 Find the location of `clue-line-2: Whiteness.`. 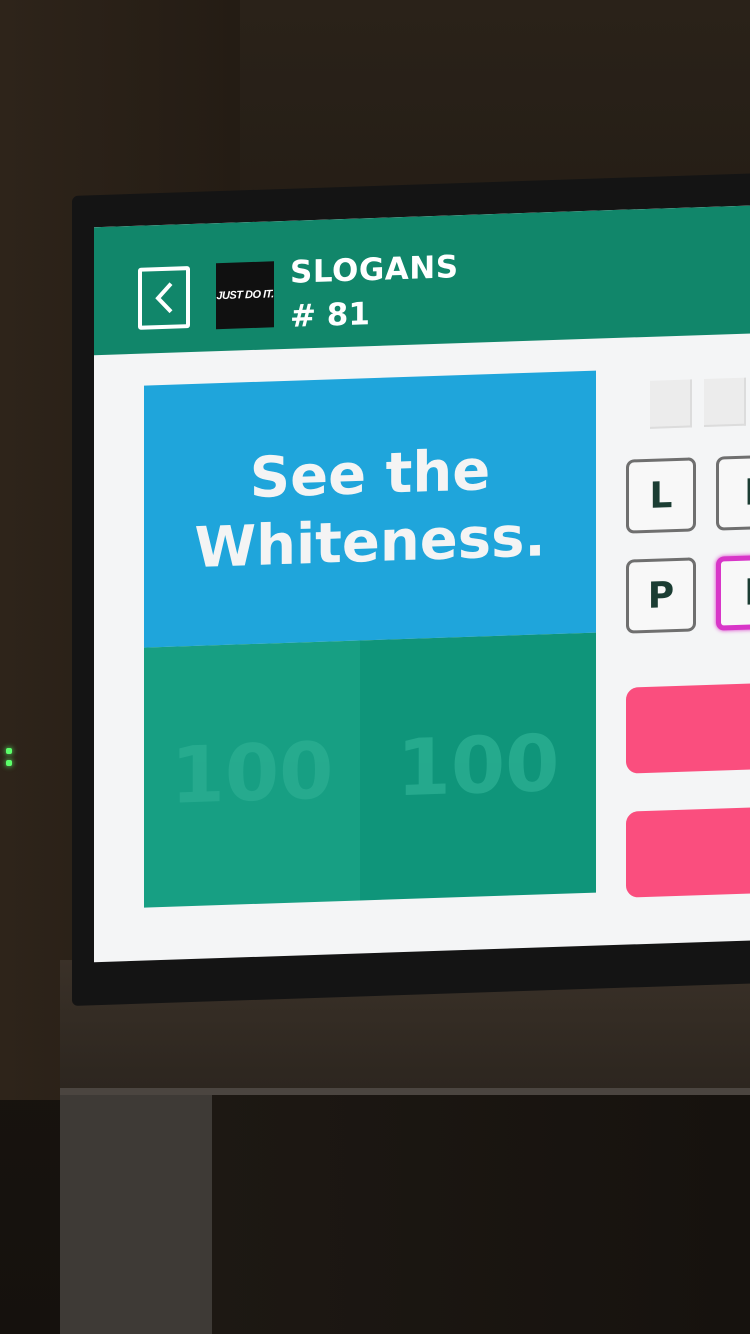

clue-line-2: Whiteness. is located at coordinates (370, 542).